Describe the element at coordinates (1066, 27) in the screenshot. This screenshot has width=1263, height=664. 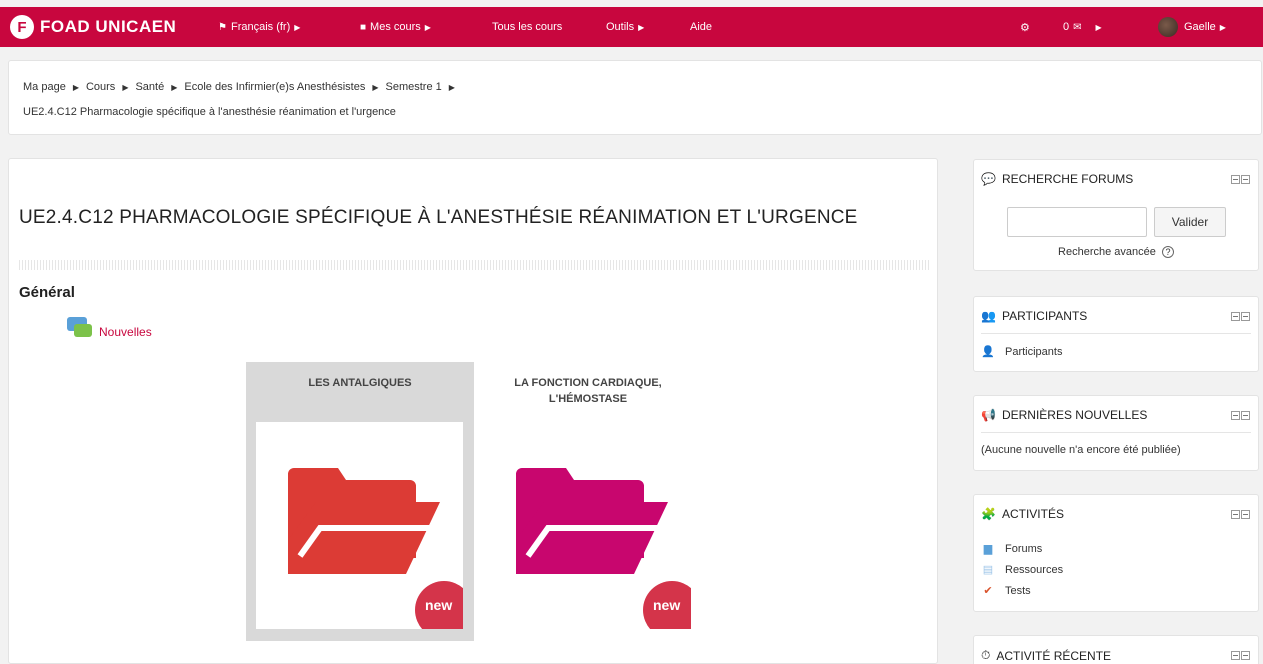
I see `messages-count: 0` at that location.